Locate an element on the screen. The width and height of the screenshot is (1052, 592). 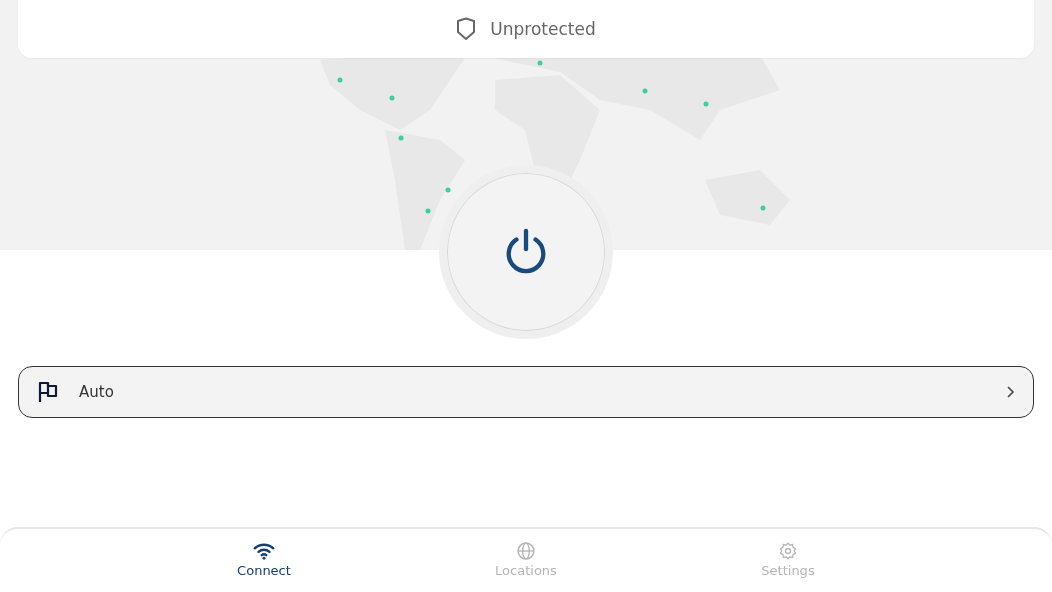
settings-icon is located at coordinates (788, 551).